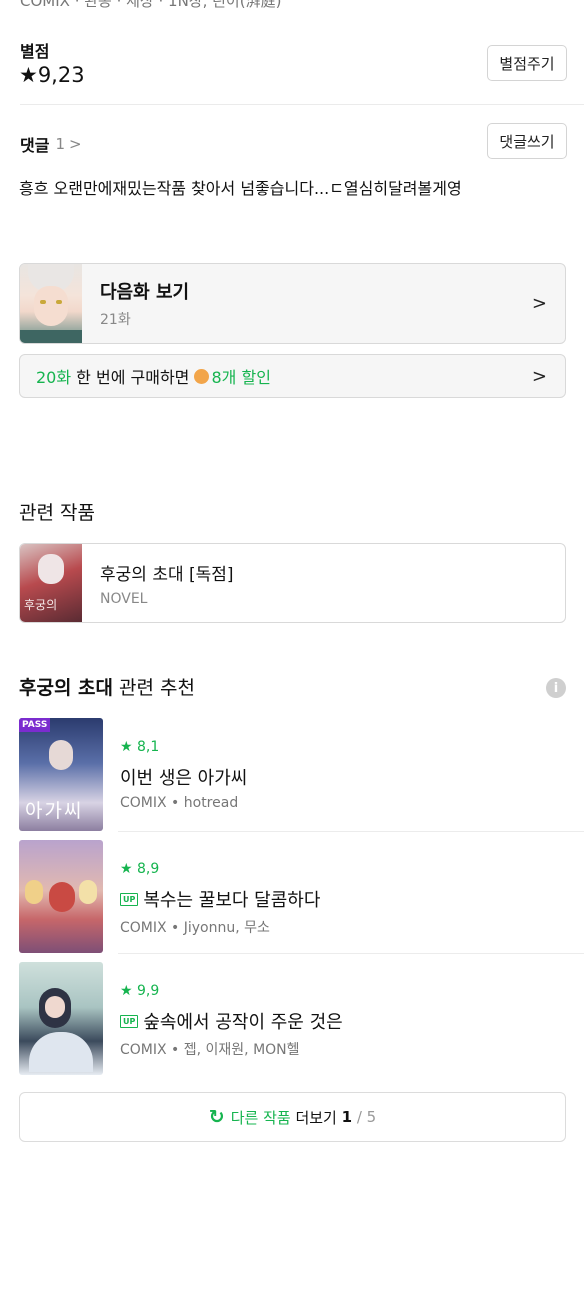  What do you see at coordinates (51, 303) in the screenshot?
I see `next-episode-thumbnail` at bounding box center [51, 303].